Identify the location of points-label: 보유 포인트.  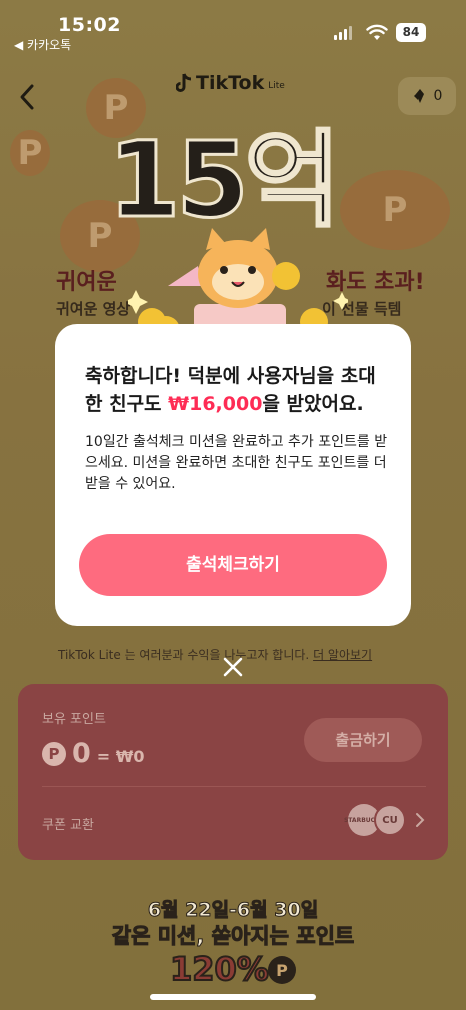
(74, 719).